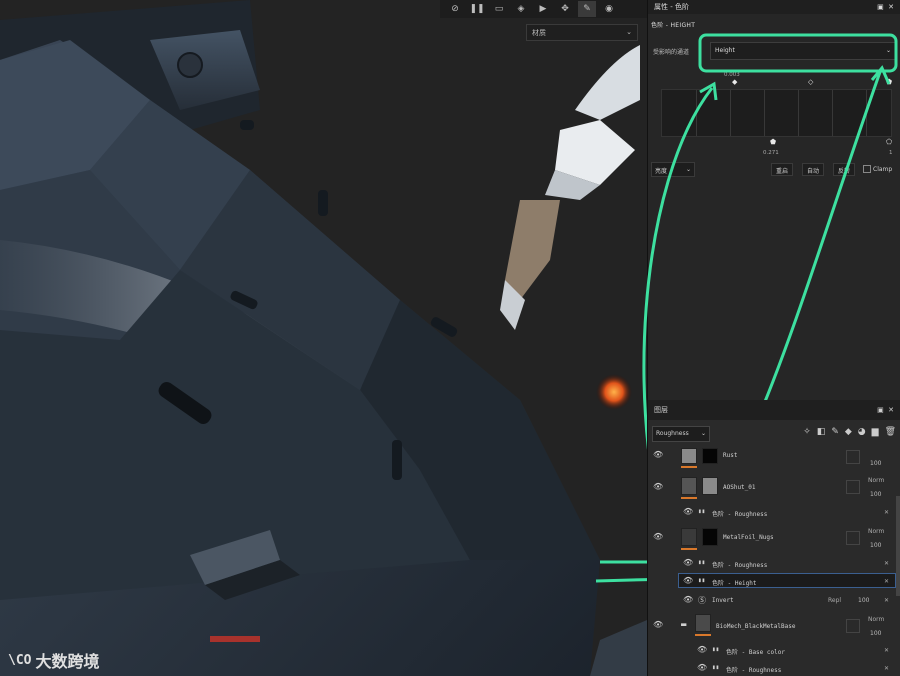  What do you see at coordinates (807, 432) in the screenshot?
I see `effects-icon: ✧` at bounding box center [807, 432].